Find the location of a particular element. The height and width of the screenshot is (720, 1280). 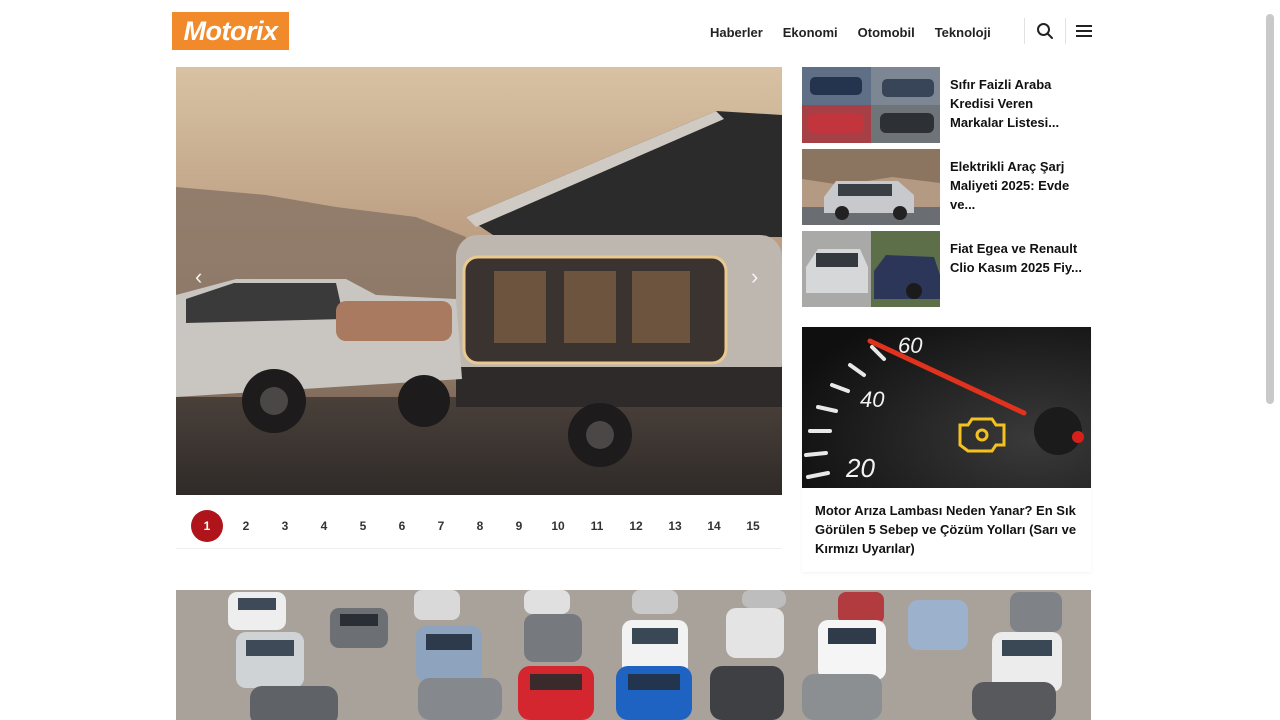

site-logo: Motorix is located at coordinates (230, 31).